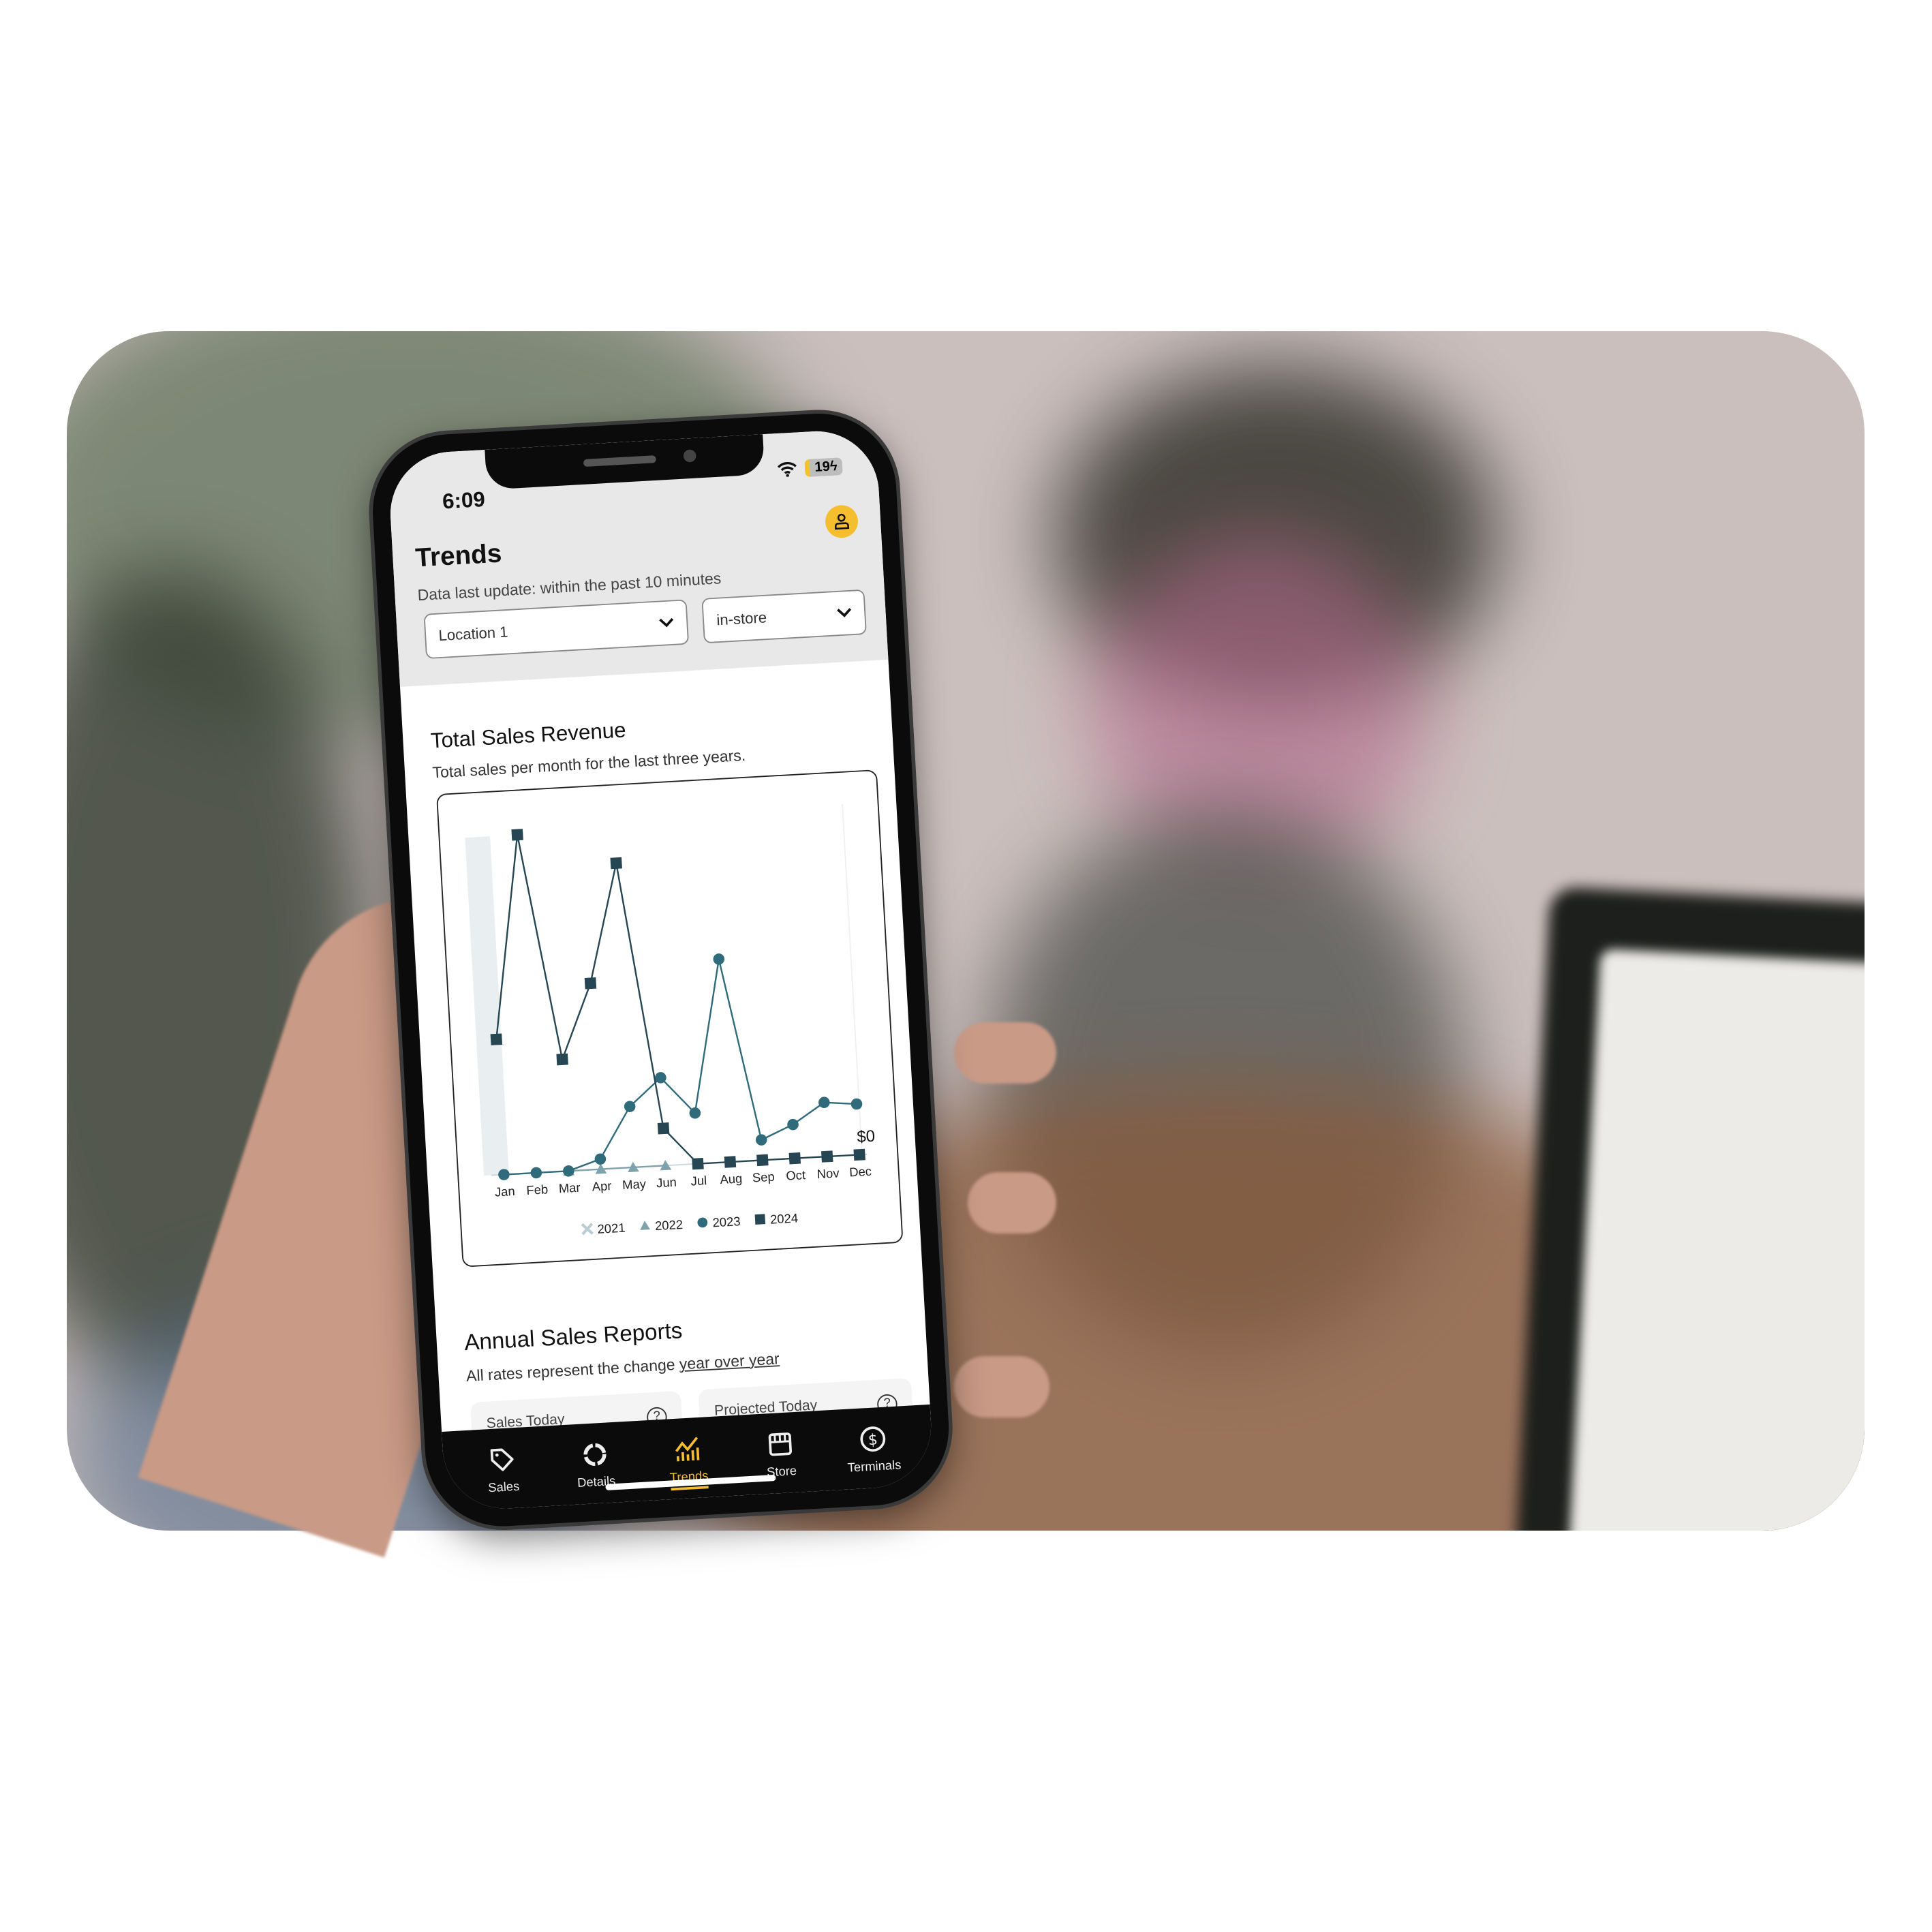 The image size is (1932, 1932). I want to click on store-icon, so click(780, 1444).